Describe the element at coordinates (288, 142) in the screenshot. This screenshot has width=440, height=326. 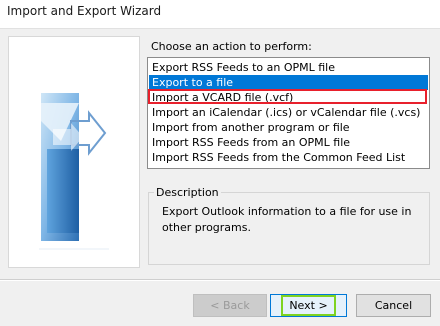
I see `action-item-import-rss-opml: Import RSS Feeds from an OPML file` at that location.